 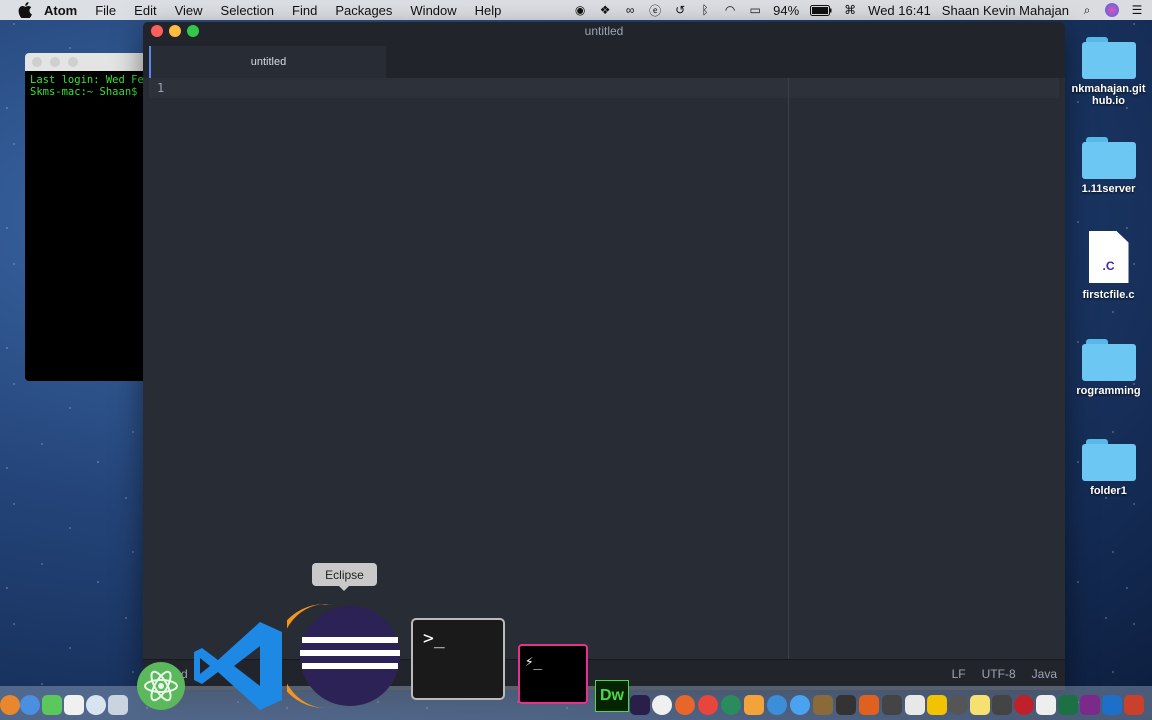 I want to click on siri-icon, so click(x=1112, y=10).